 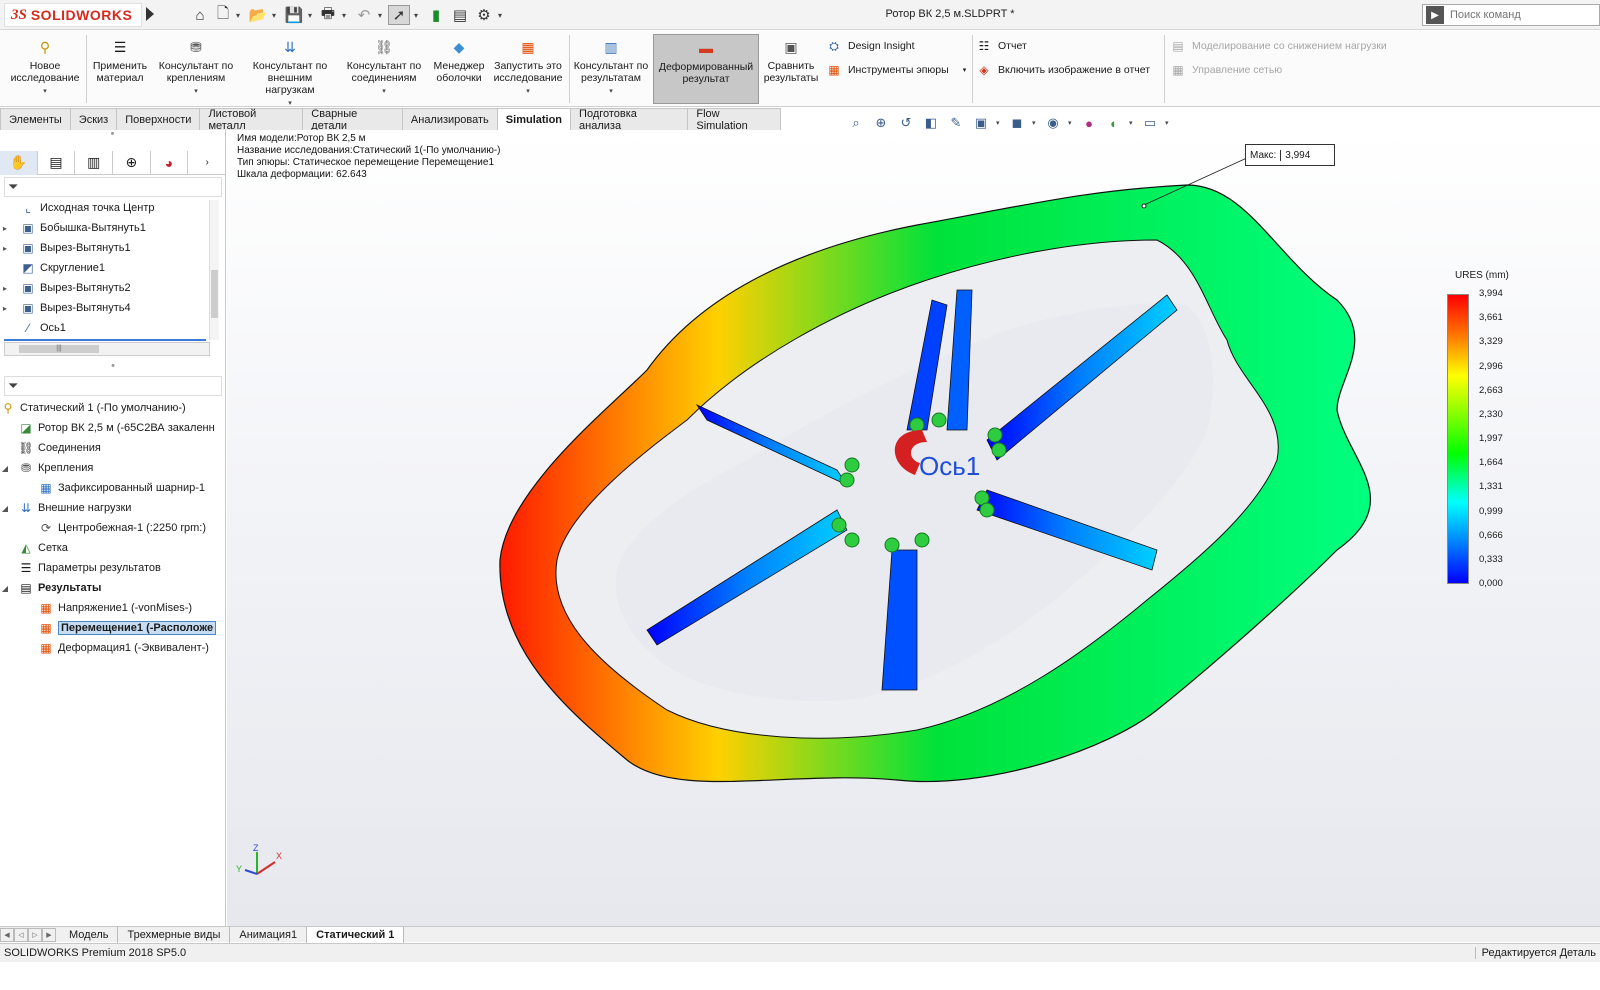 I want to click on tree-vertical-scrollbar, so click(x=214, y=270).